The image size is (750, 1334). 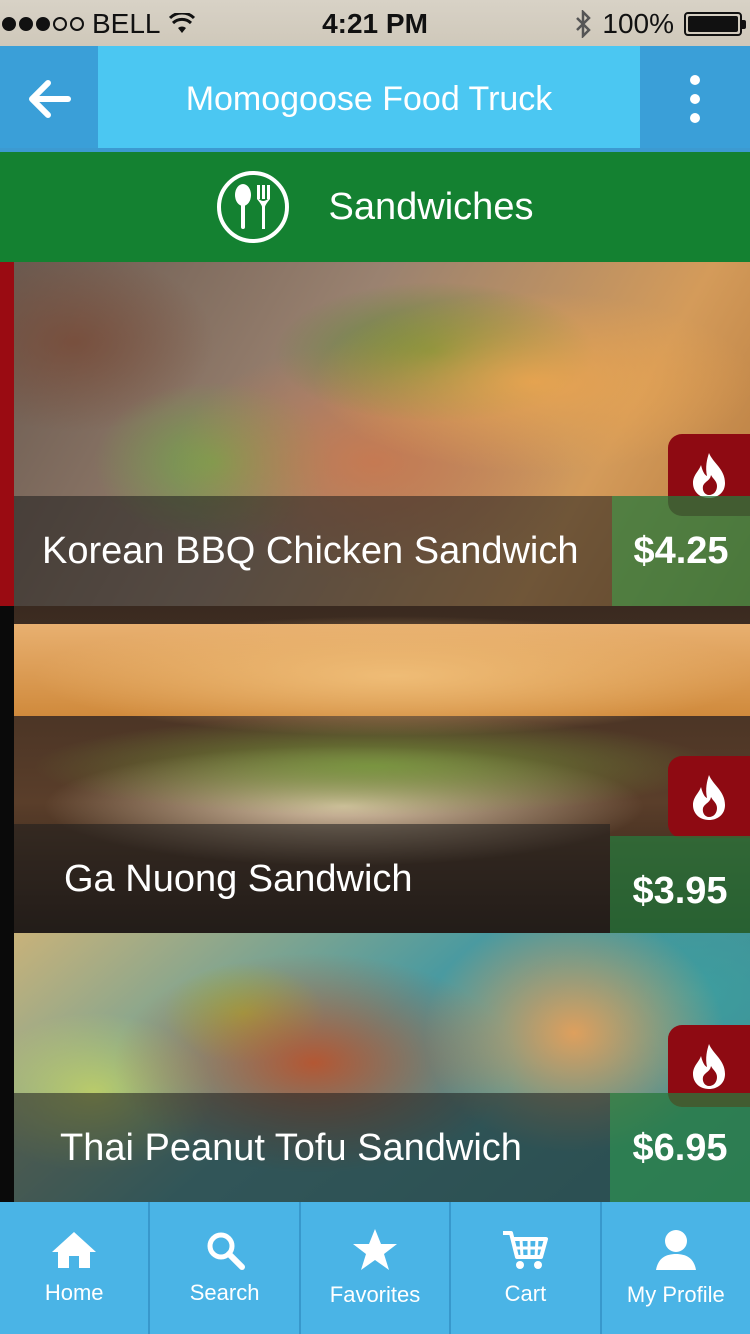 What do you see at coordinates (226, 1251) in the screenshot?
I see `search-icon` at bounding box center [226, 1251].